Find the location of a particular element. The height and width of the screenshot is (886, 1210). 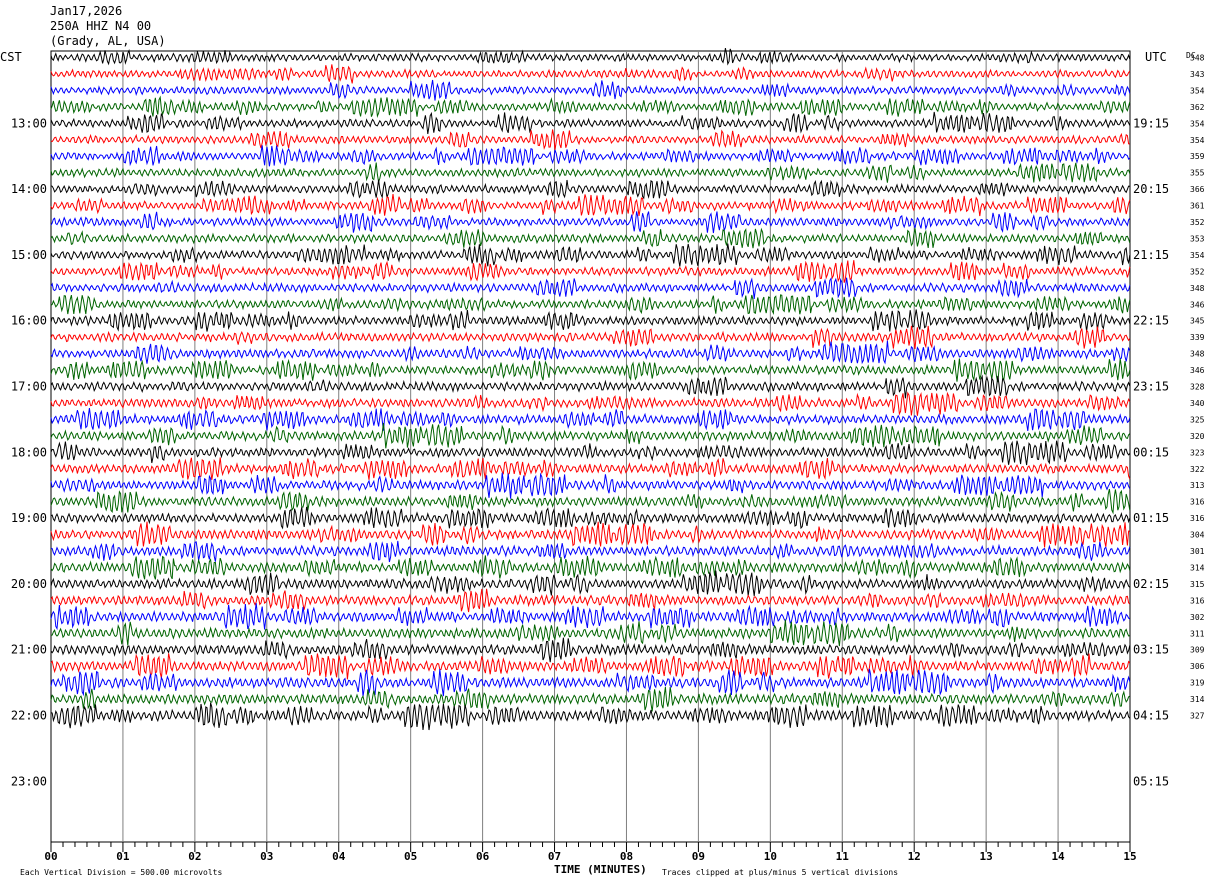

dc-value: 315 is located at coordinates (1197, 584).